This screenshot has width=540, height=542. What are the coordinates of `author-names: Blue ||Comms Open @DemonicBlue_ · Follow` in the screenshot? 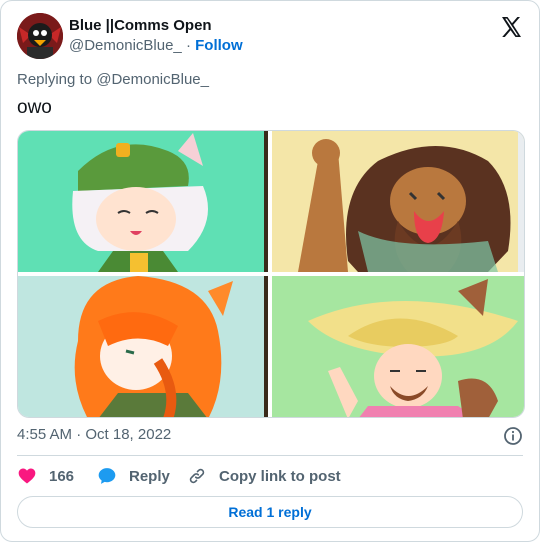 It's located at (156, 36).